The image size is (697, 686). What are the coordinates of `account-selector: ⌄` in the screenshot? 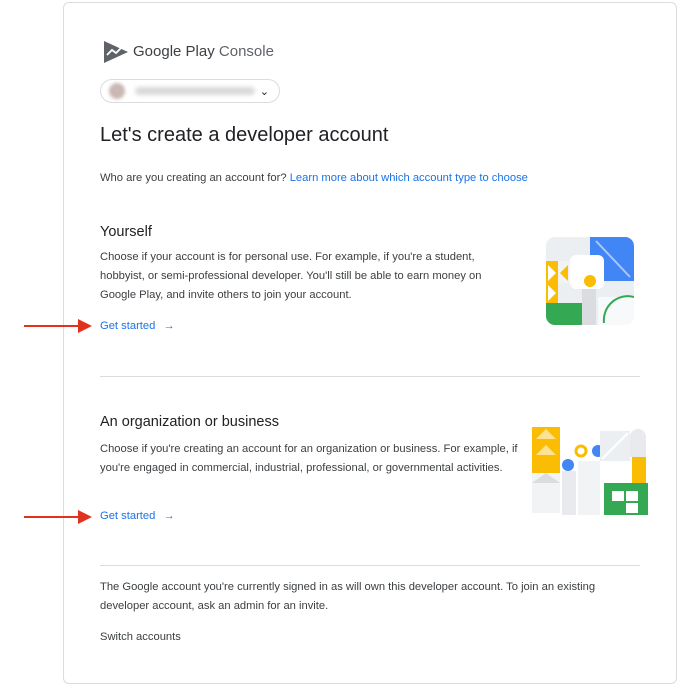 It's located at (190, 91).